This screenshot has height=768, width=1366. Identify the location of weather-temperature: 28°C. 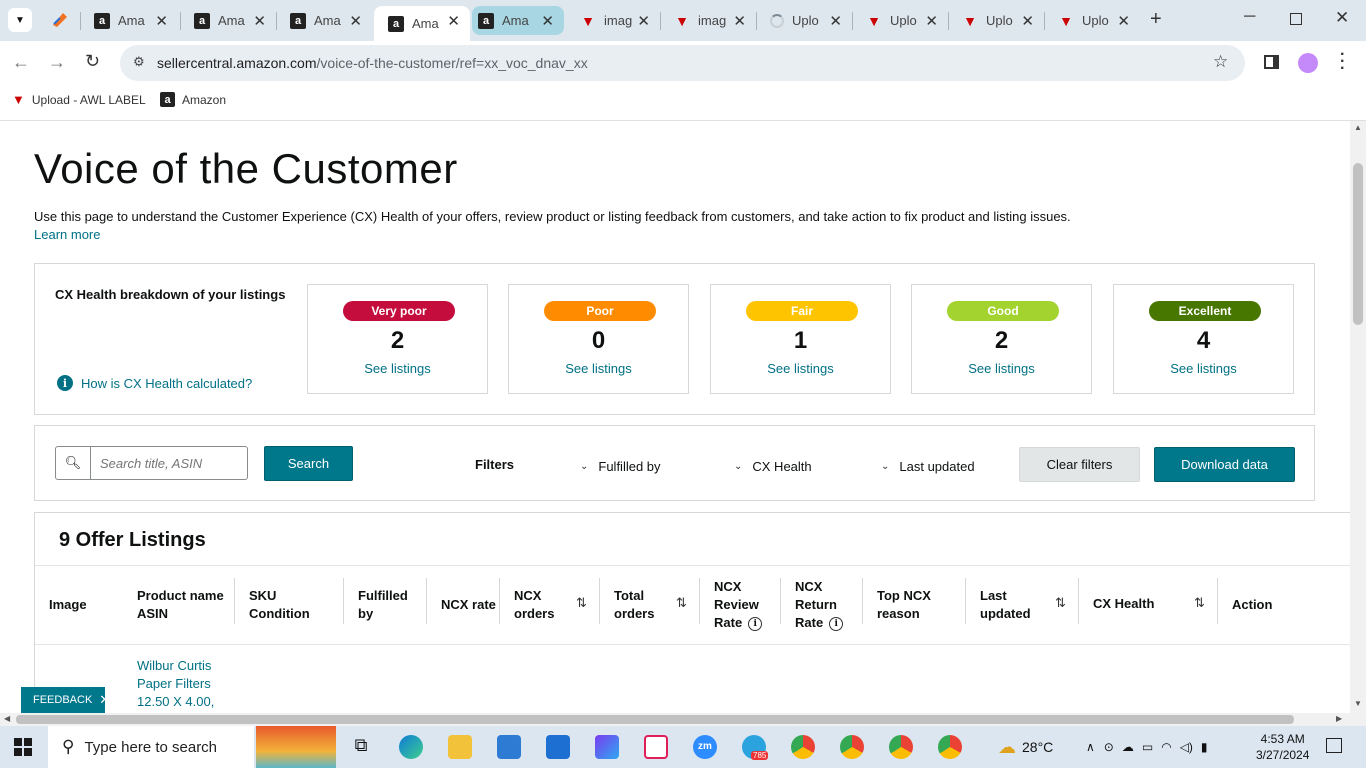
(1037, 747).